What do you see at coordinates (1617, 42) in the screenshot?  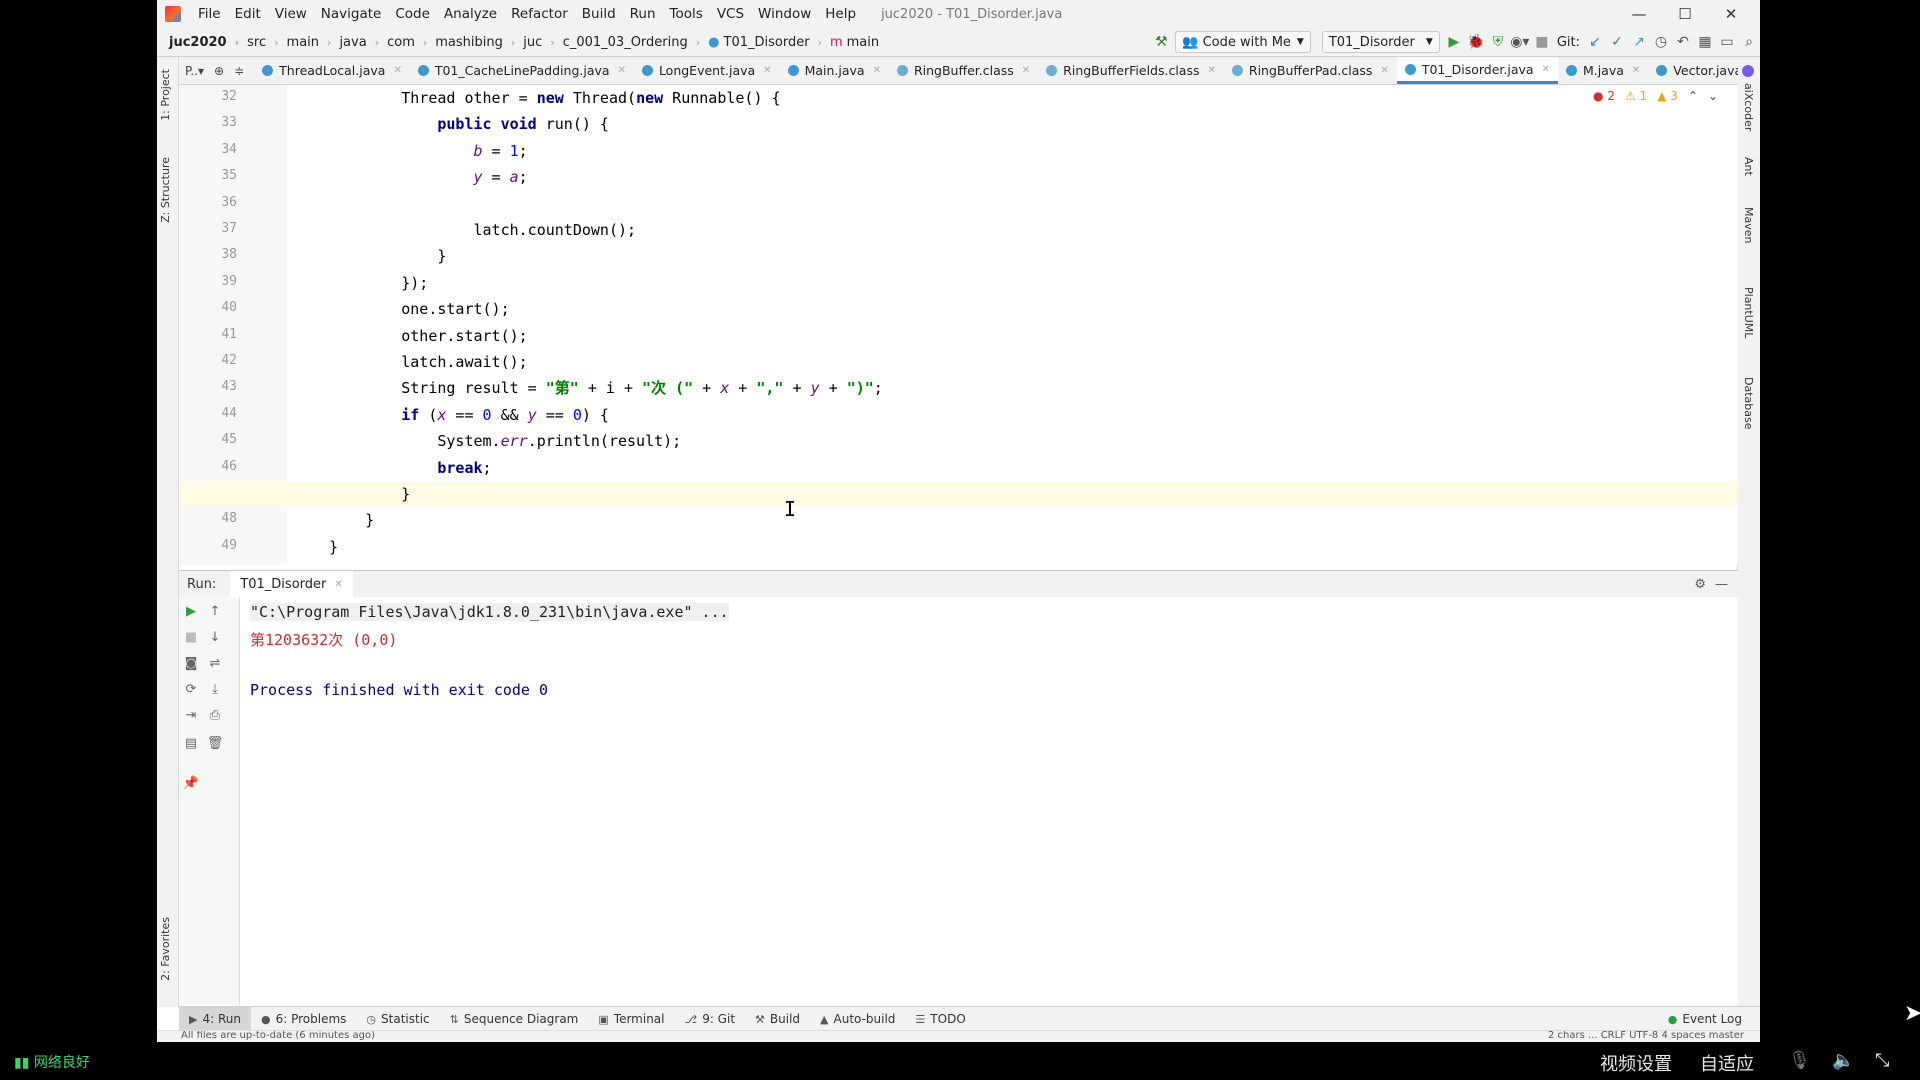 I see `git-commit-icon: ✓` at bounding box center [1617, 42].